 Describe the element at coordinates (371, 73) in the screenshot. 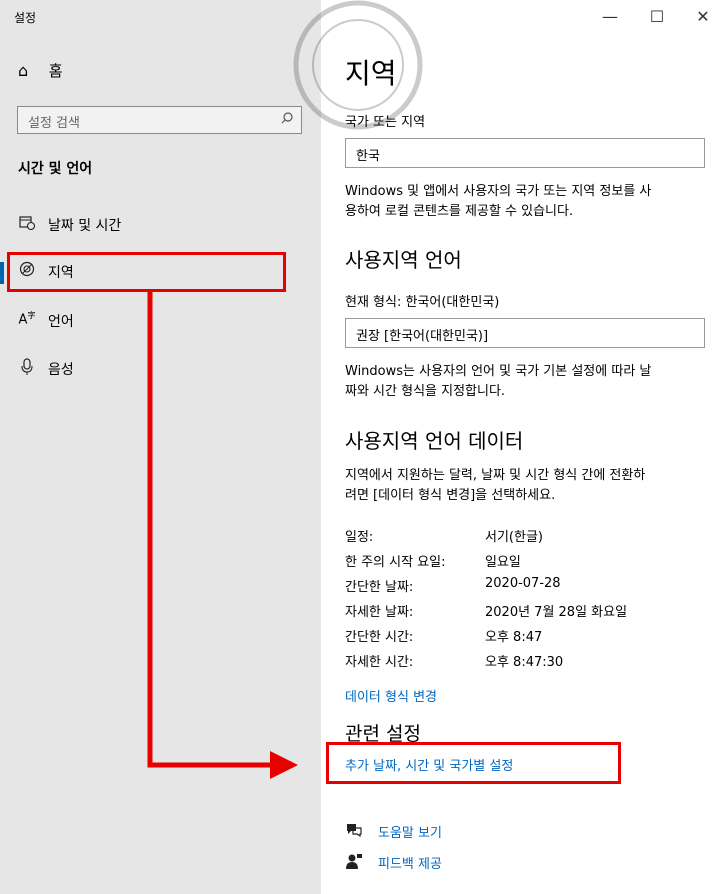

I see `page-title: 지역` at that location.